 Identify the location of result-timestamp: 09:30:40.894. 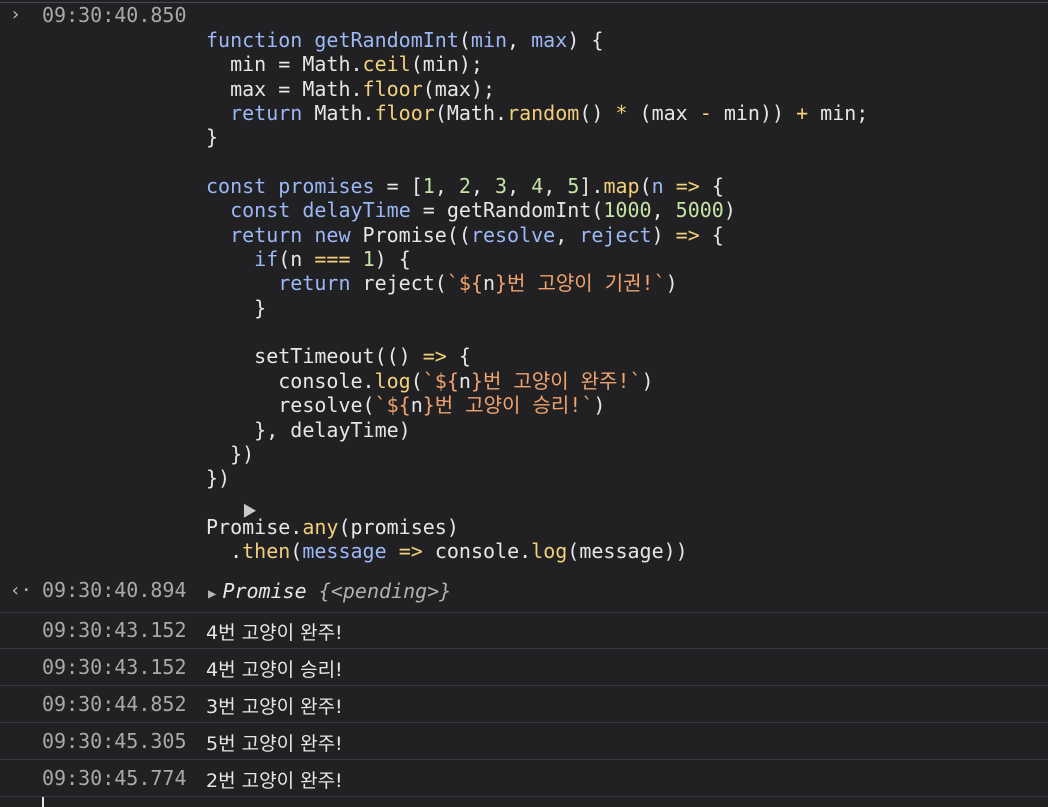
(114, 590).